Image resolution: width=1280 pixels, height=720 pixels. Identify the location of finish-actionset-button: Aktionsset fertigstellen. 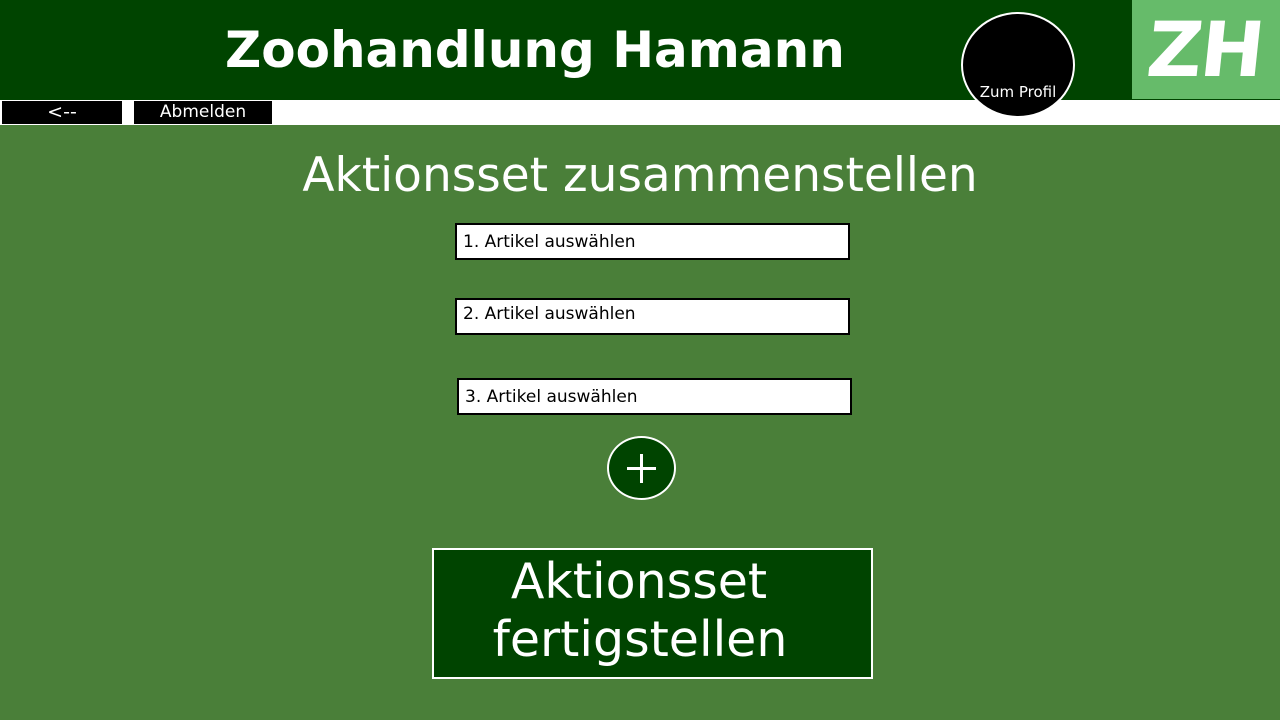
(652, 613).